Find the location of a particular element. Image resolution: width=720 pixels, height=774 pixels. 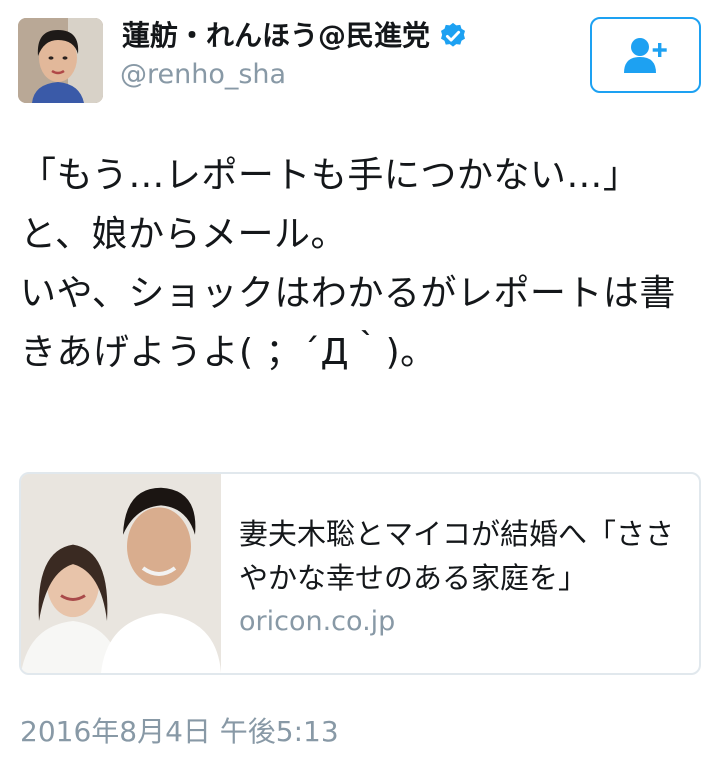

card-domain: oricon.co.jp is located at coordinates (317, 621).